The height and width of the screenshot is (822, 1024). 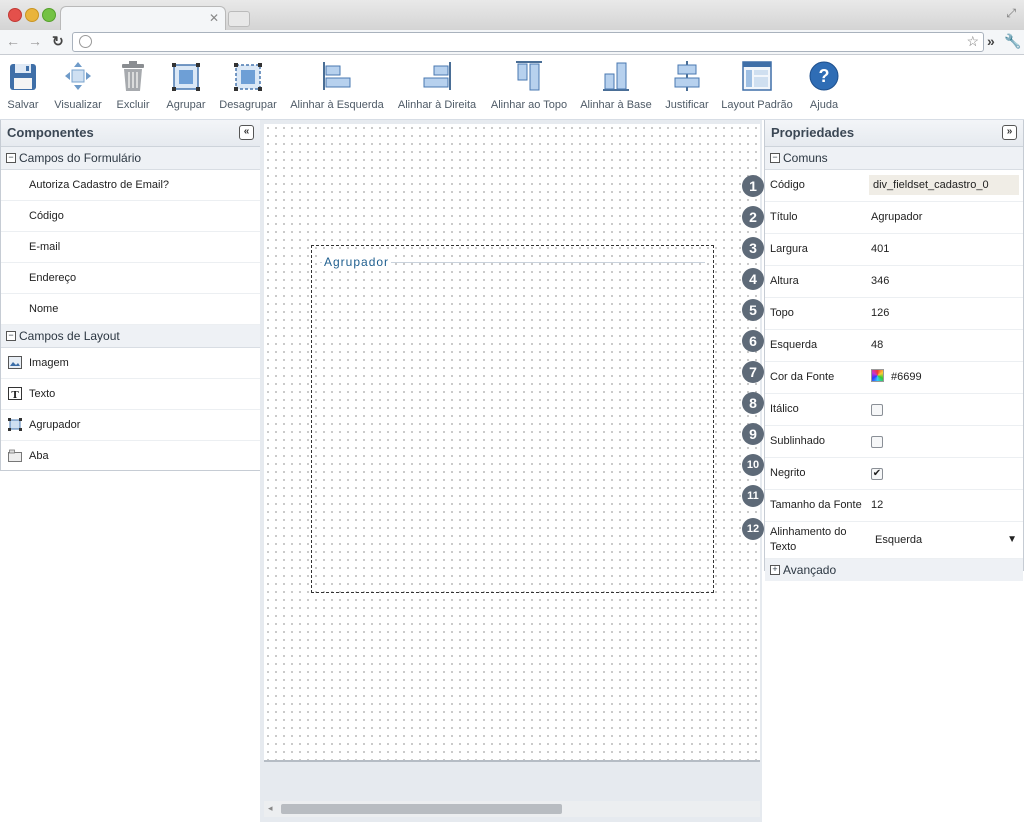 What do you see at coordinates (130, 336) in the screenshot?
I see `layout-fields-group: − Campos de Layout` at bounding box center [130, 336].